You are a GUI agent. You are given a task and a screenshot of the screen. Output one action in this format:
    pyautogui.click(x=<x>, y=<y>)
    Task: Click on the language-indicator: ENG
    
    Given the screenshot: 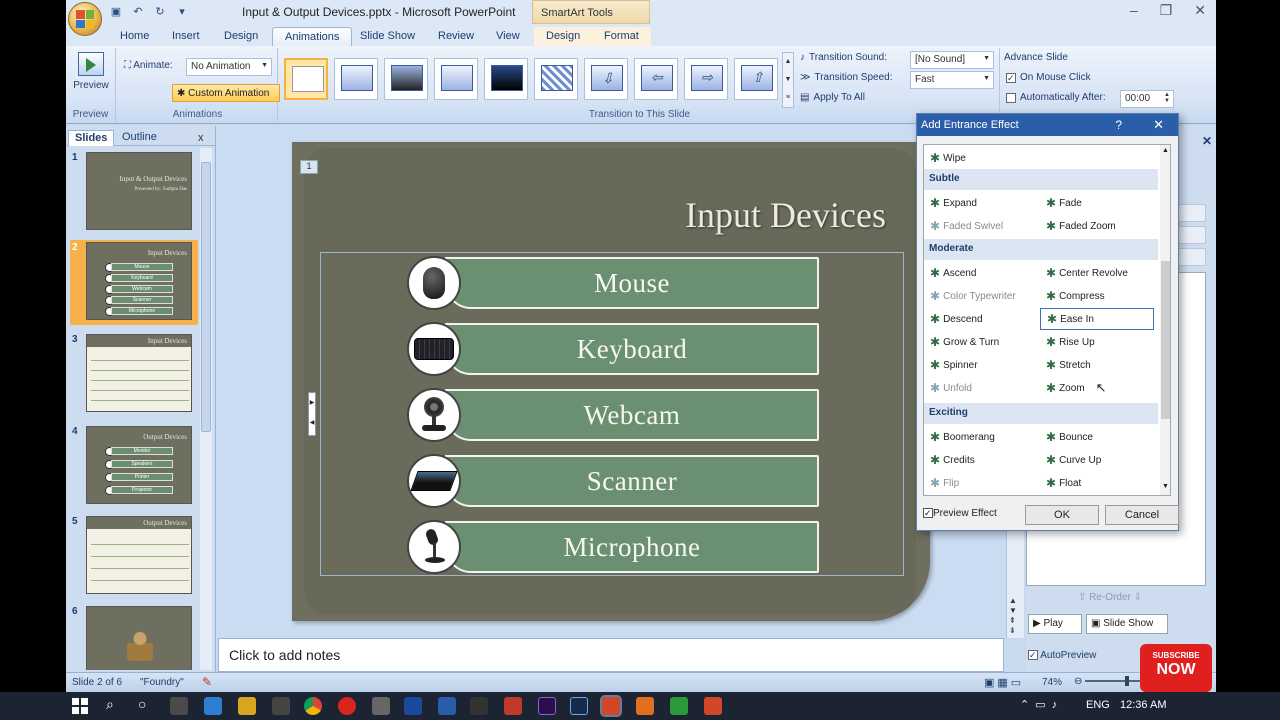 What is the action you would take?
    pyautogui.click(x=1098, y=705)
    